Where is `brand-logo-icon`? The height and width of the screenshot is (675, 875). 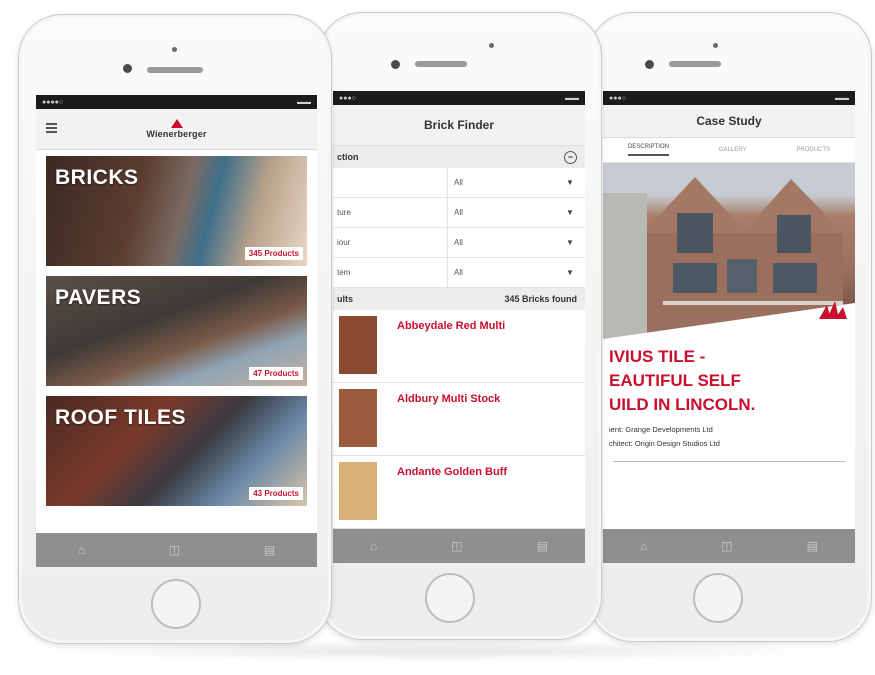 brand-logo-icon is located at coordinates (833, 310).